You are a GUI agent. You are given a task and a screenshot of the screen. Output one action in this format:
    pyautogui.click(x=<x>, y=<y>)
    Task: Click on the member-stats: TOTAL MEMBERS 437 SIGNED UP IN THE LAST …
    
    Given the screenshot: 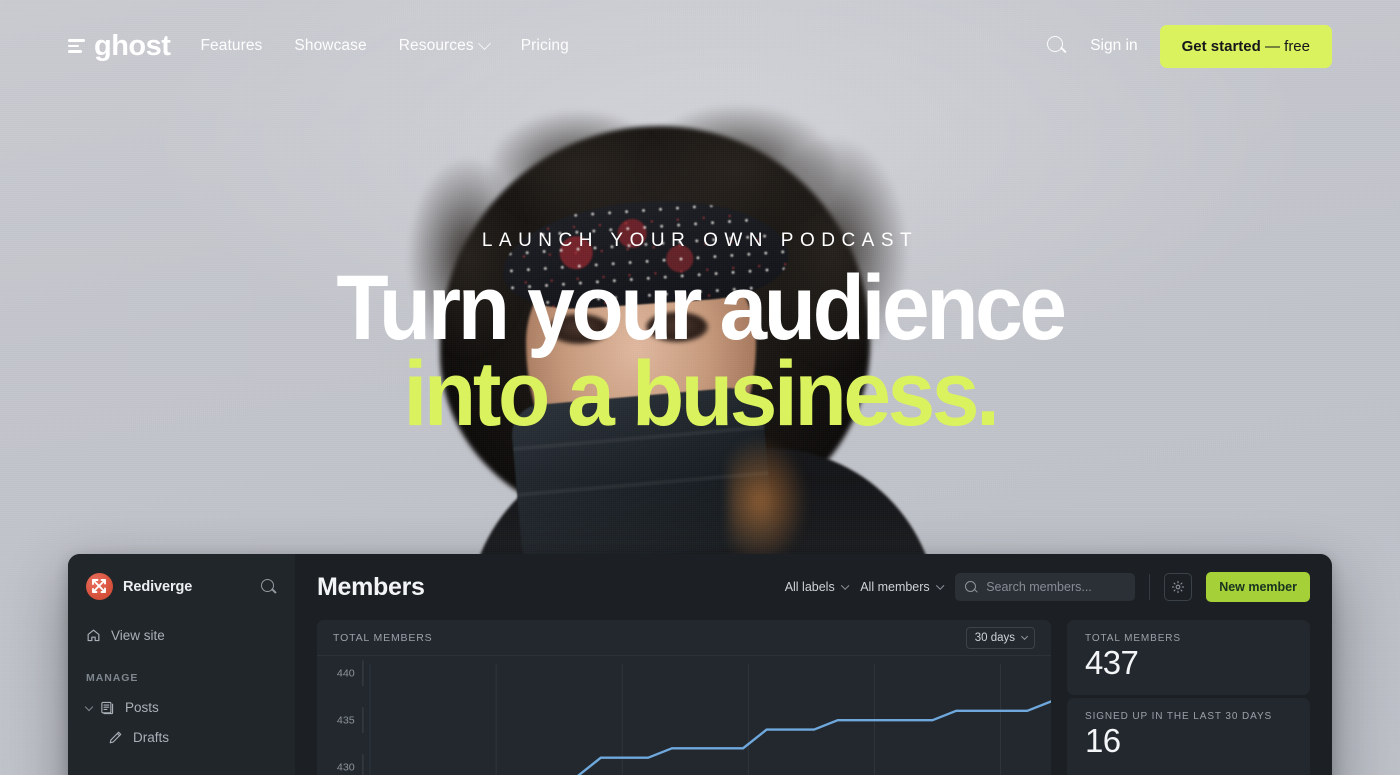 What is the action you would take?
    pyautogui.click(x=1188, y=697)
    